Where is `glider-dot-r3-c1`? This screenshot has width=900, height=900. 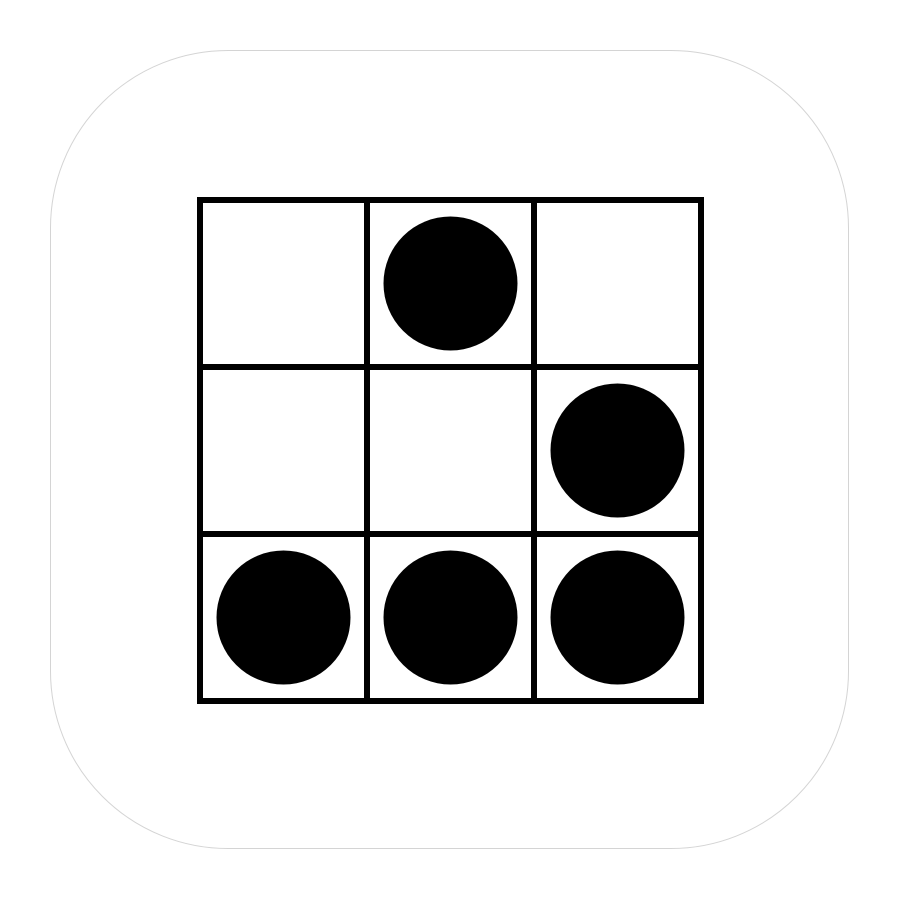 glider-dot-r3-c1 is located at coordinates (283, 617).